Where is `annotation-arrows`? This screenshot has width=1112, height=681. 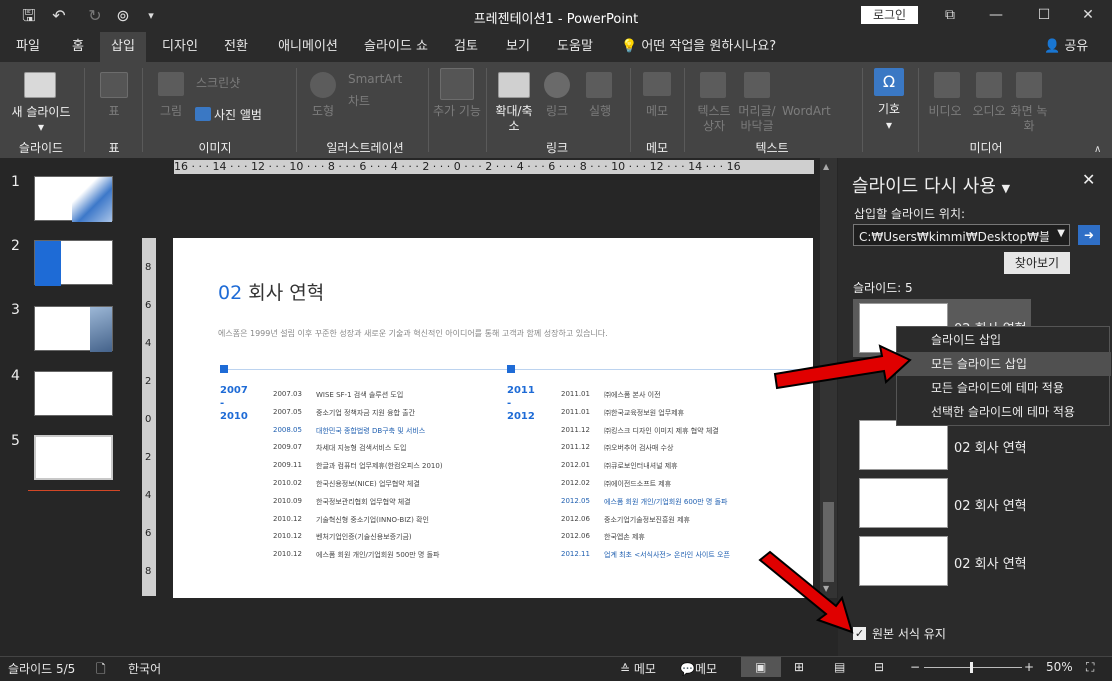 annotation-arrows is located at coordinates (835, 489).